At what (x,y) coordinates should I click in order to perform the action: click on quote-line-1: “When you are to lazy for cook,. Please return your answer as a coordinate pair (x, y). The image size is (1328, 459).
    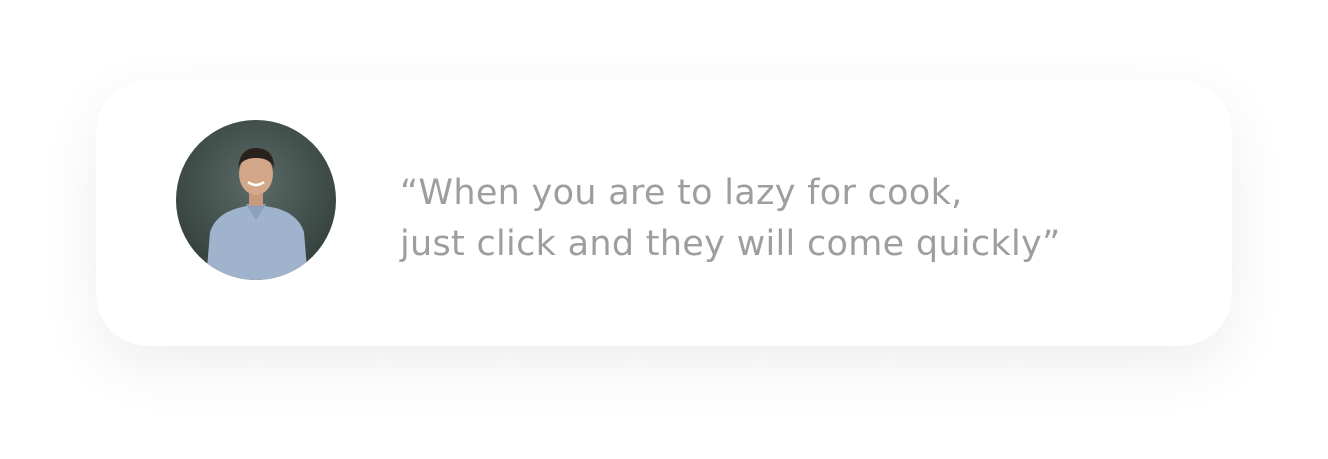
    Looking at the image, I should click on (681, 193).